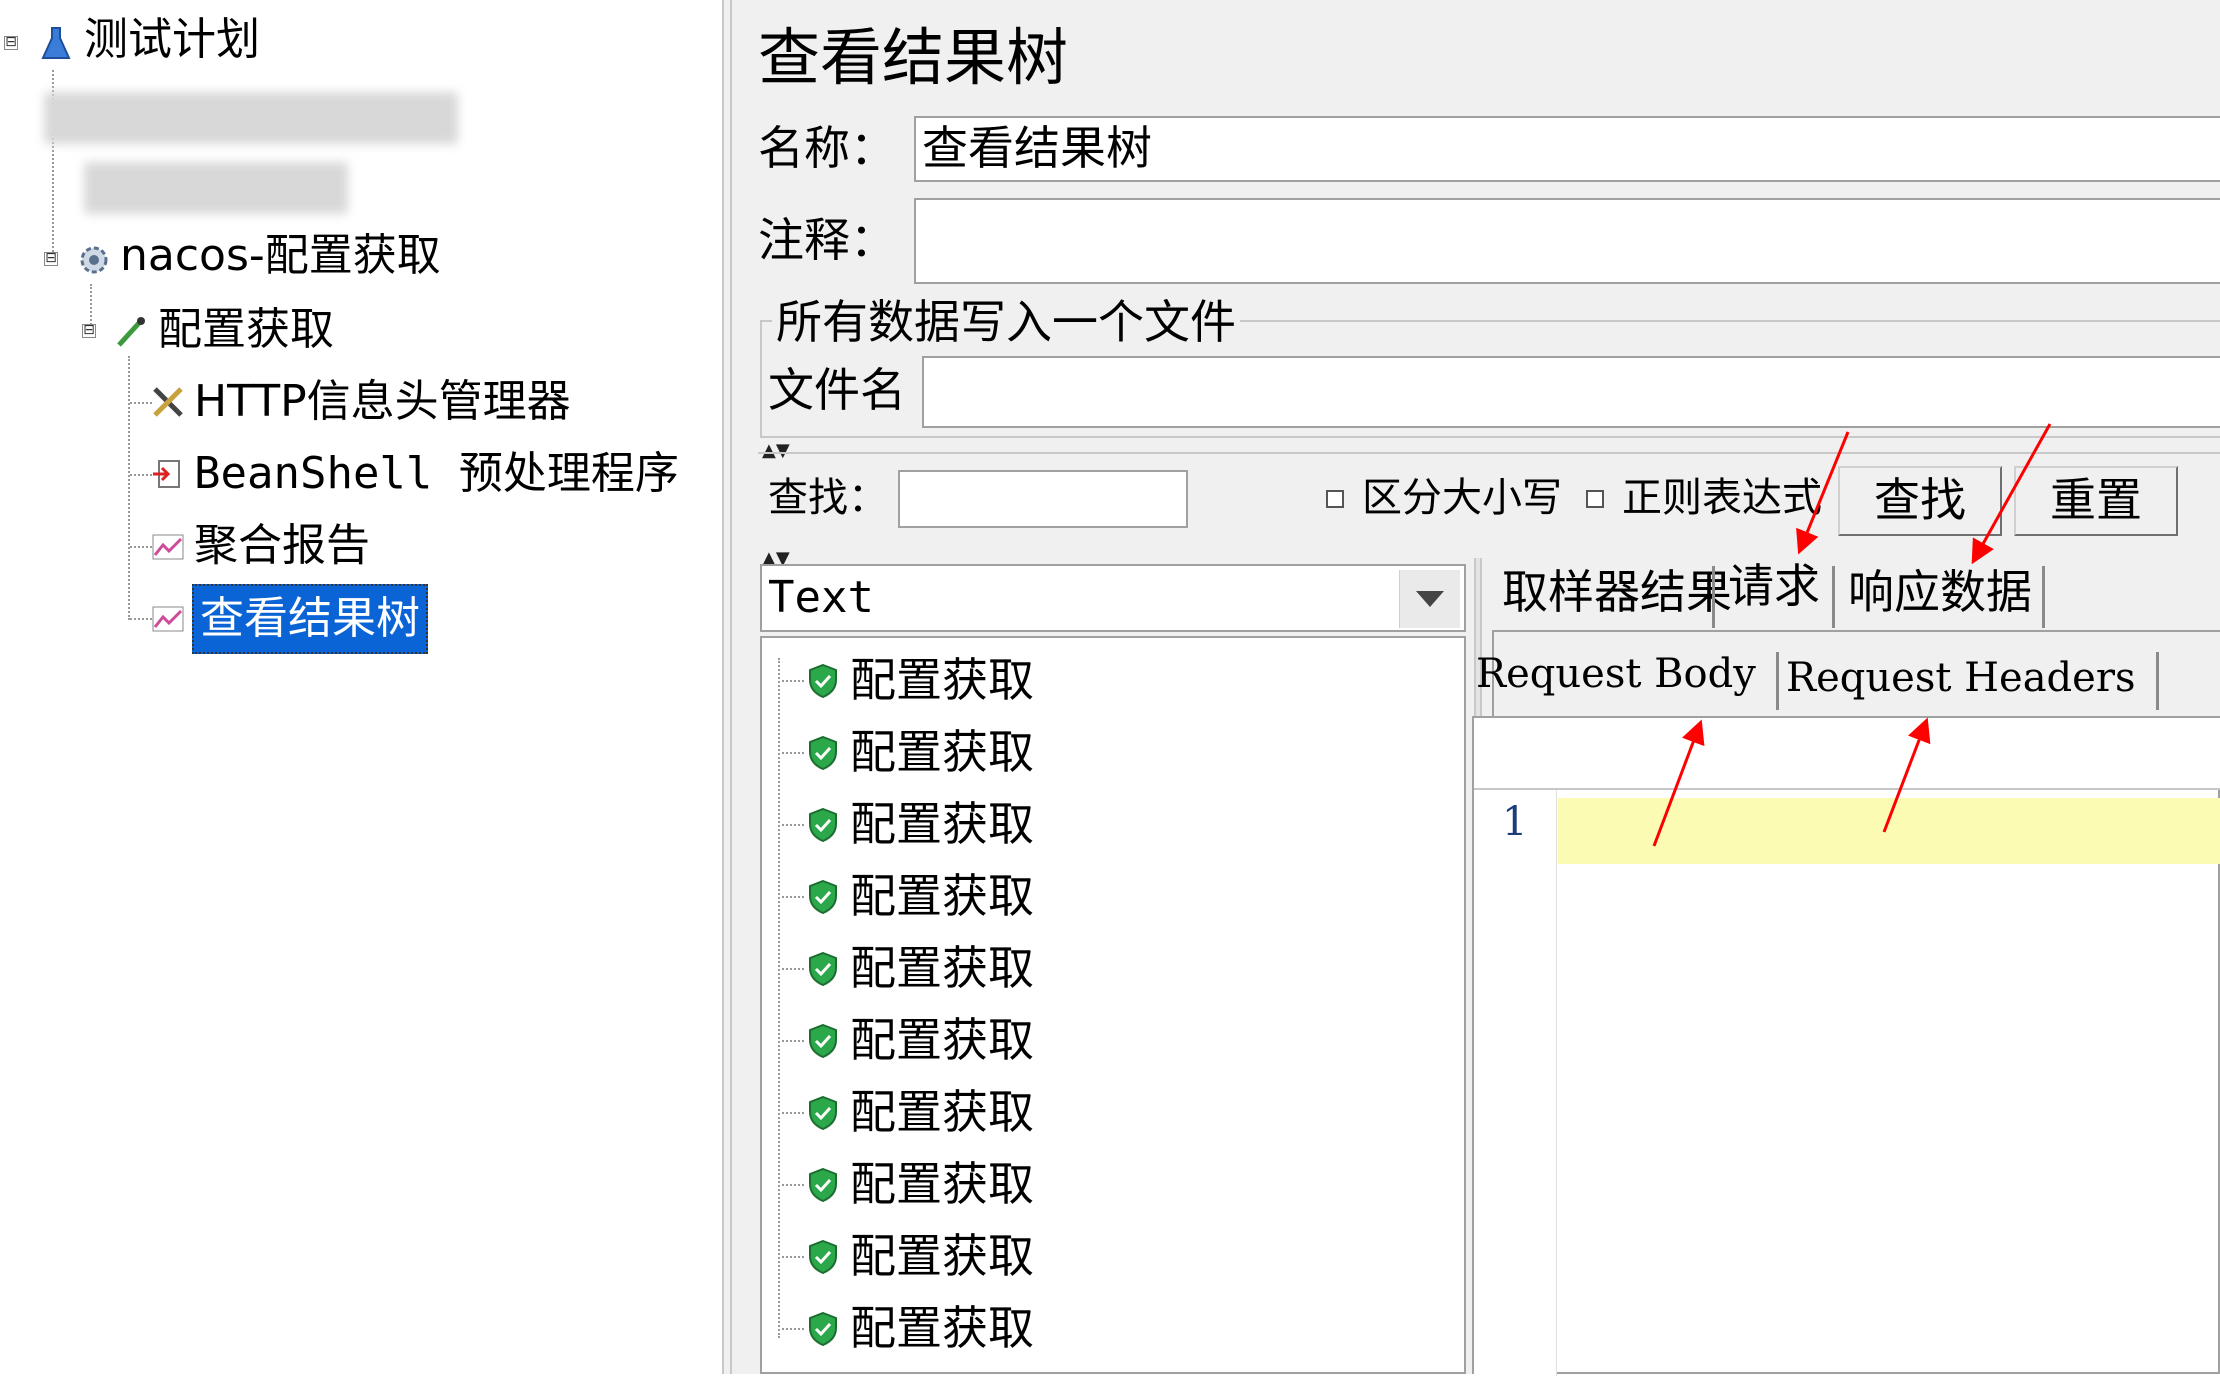 The height and width of the screenshot is (1376, 2220). What do you see at coordinates (2011, 494) in the screenshot?
I see `arrow-to-response-tab` at bounding box center [2011, 494].